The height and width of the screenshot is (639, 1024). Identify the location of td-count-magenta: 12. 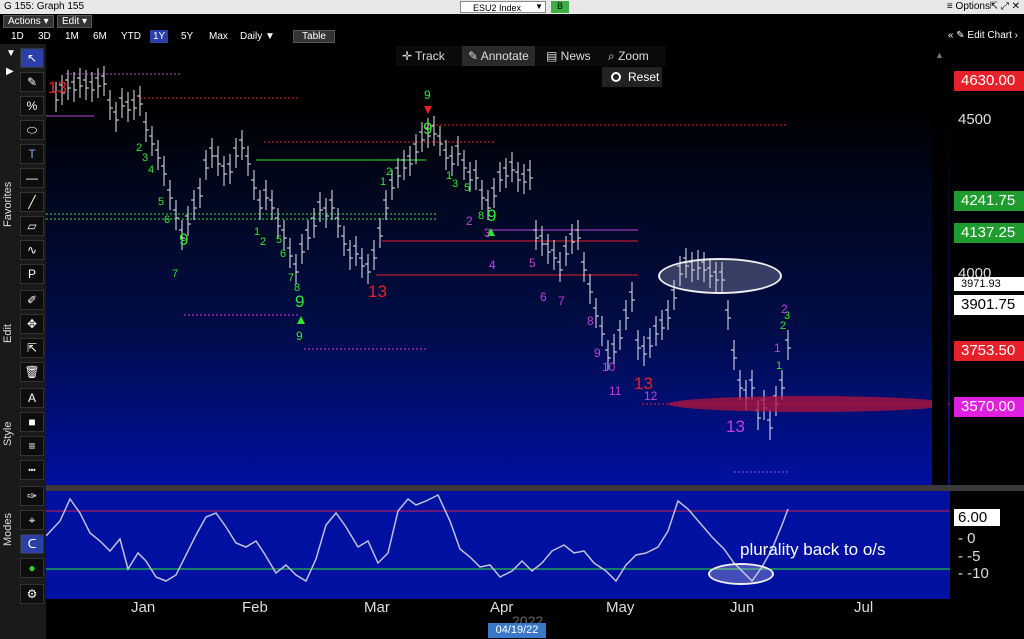
(651, 396).